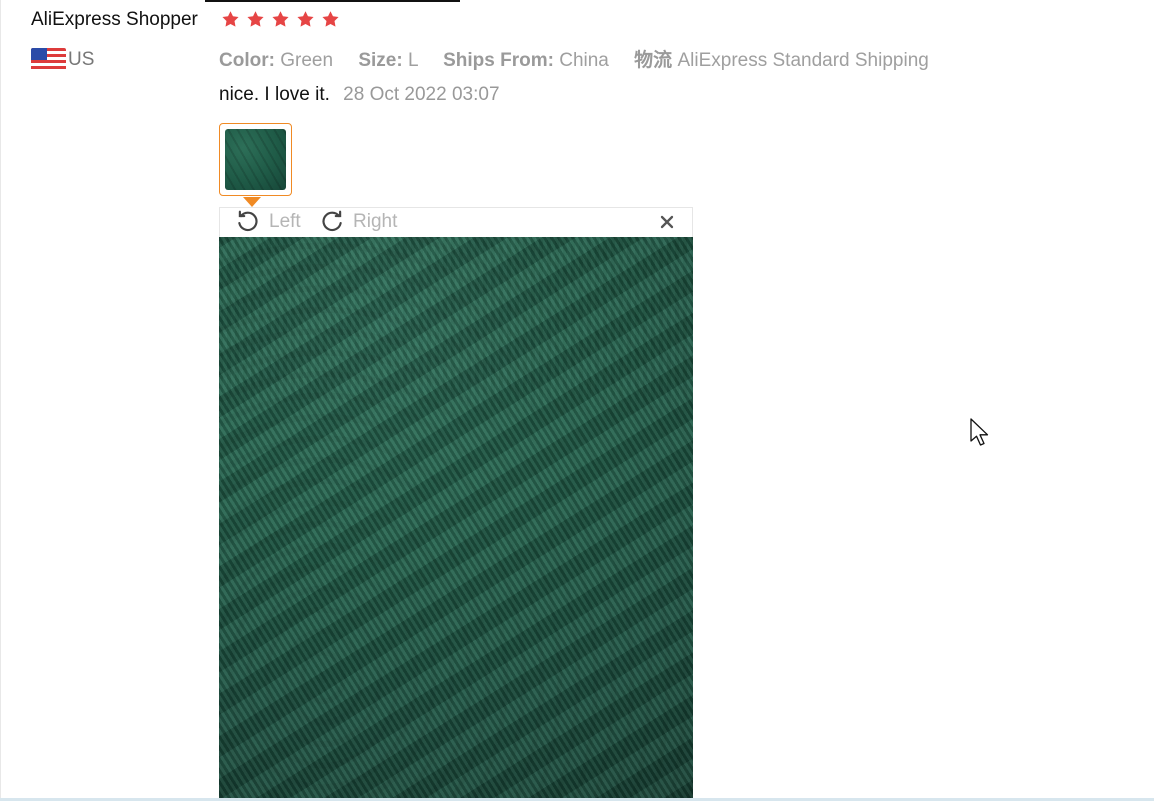 The width and height of the screenshot is (1154, 801). What do you see at coordinates (380, 60) in the screenshot?
I see `size-label: Size:` at bounding box center [380, 60].